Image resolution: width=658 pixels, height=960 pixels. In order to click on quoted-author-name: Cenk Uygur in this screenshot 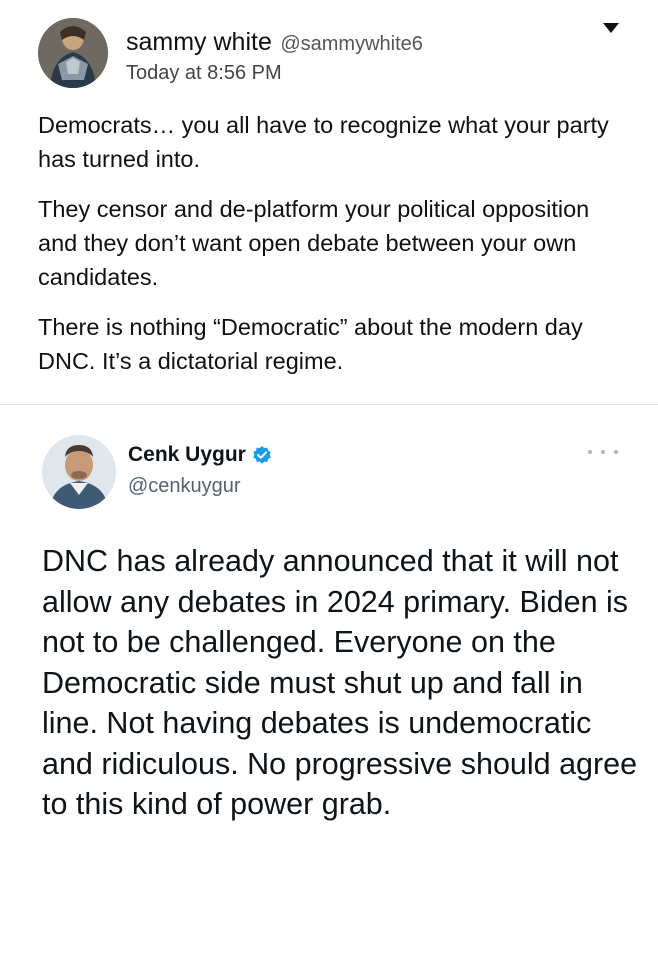, I will do `click(187, 455)`.